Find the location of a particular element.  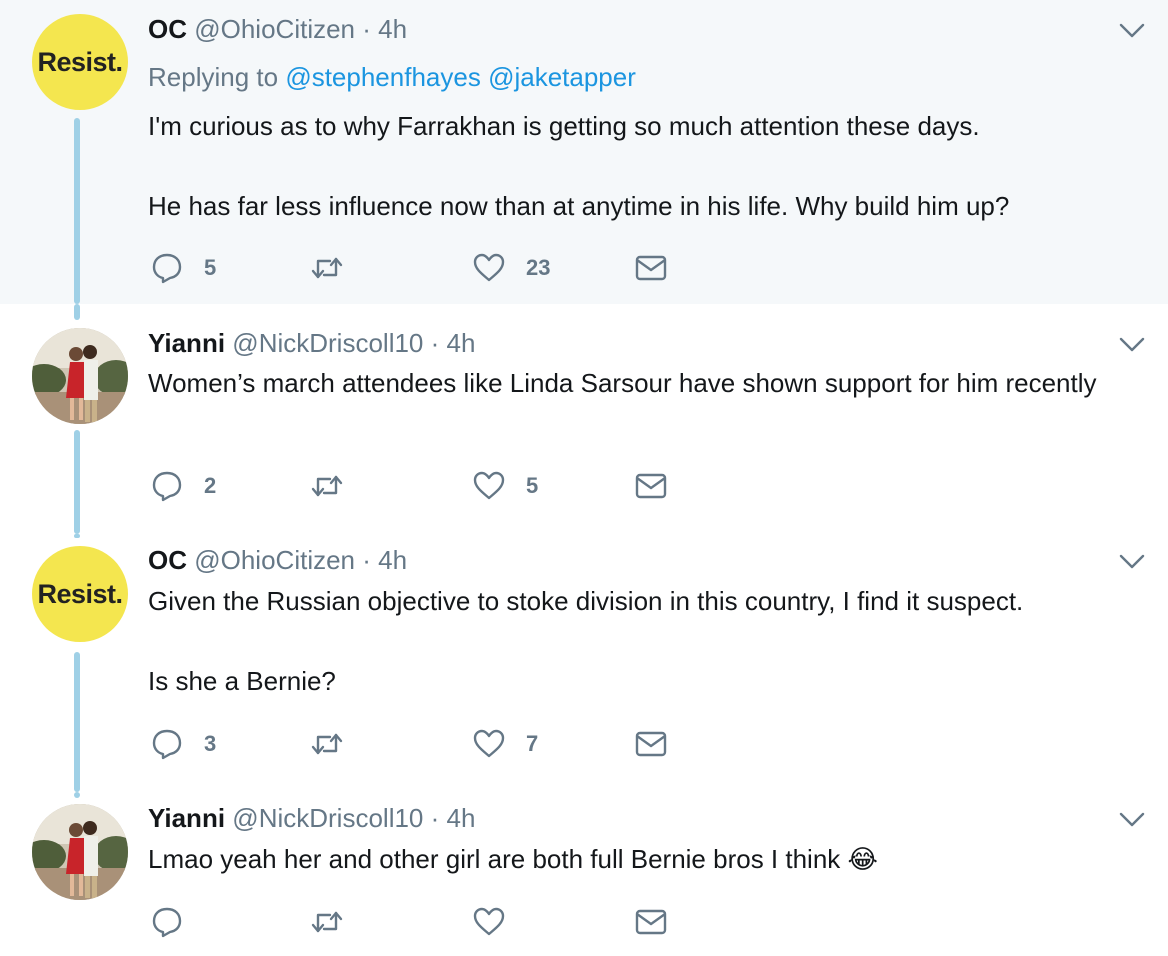

reply-button: 2 is located at coordinates (183, 486).